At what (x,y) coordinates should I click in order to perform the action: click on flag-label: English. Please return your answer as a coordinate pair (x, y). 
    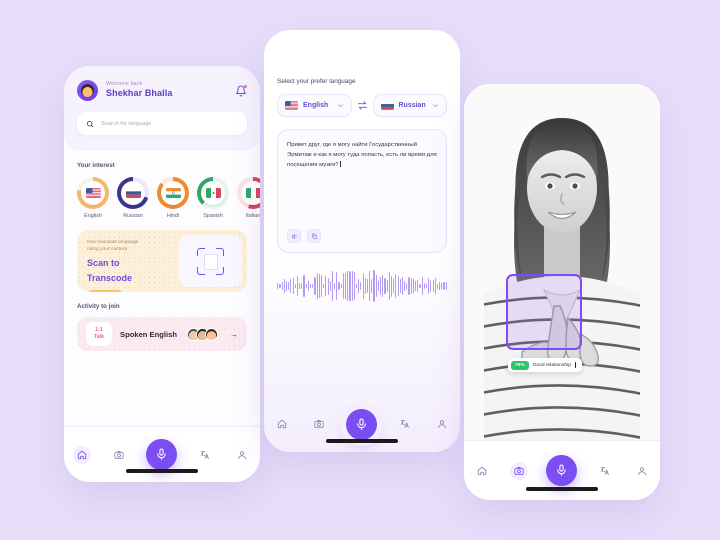
    Looking at the image, I should click on (93, 216).